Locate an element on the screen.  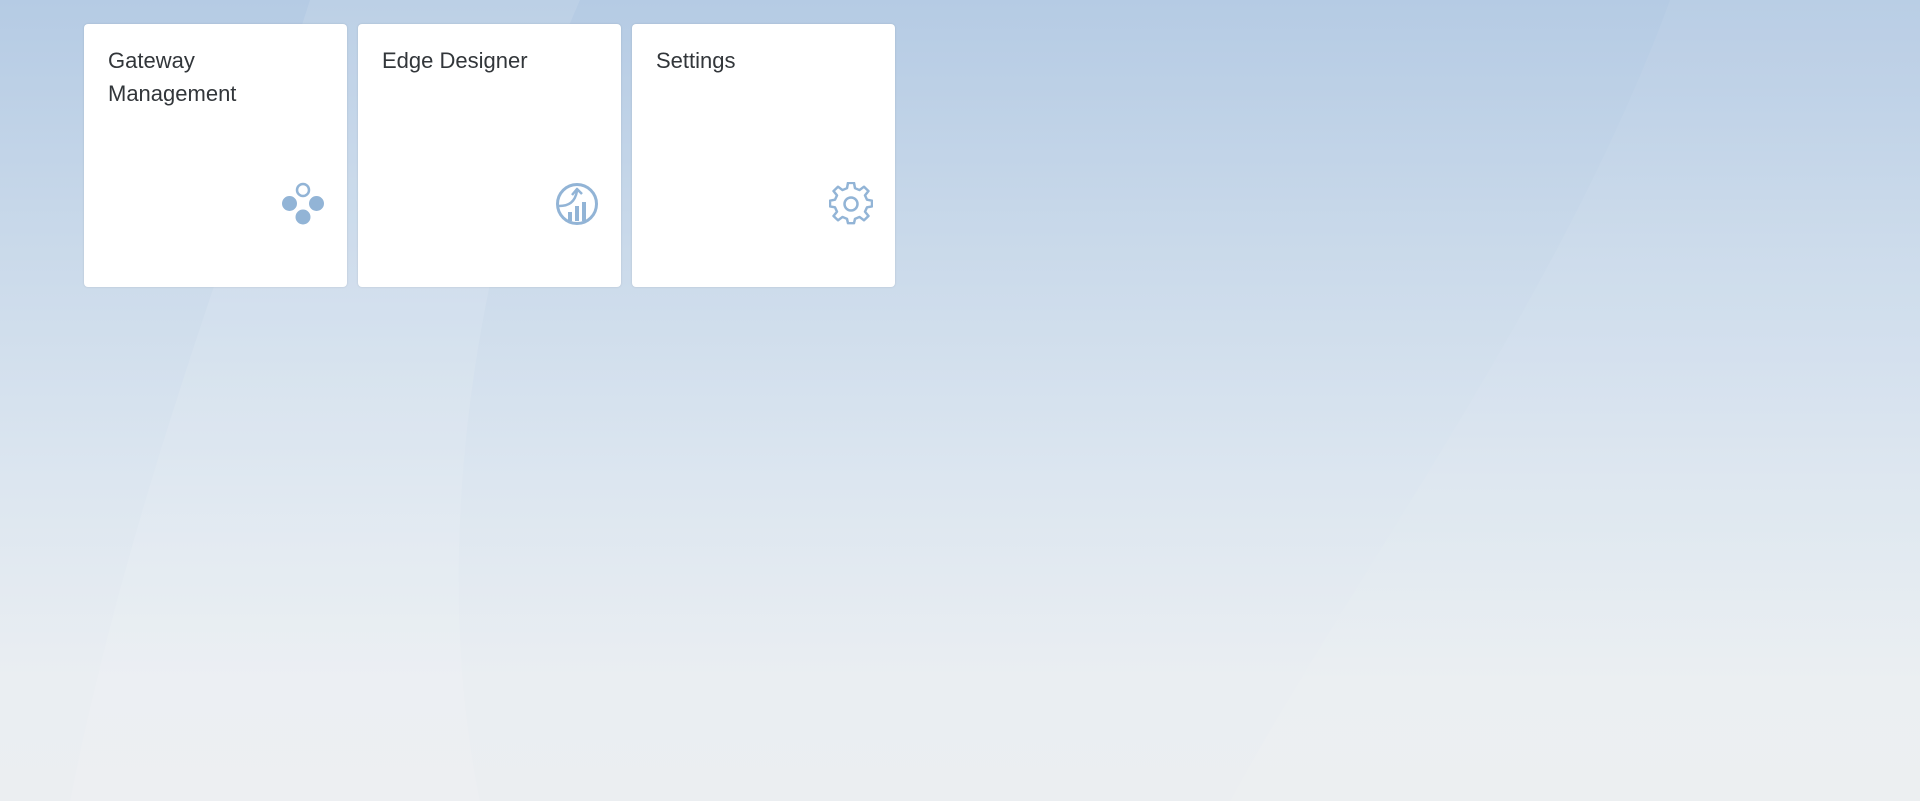
tile-title: Settings is located at coordinates (696, 60).